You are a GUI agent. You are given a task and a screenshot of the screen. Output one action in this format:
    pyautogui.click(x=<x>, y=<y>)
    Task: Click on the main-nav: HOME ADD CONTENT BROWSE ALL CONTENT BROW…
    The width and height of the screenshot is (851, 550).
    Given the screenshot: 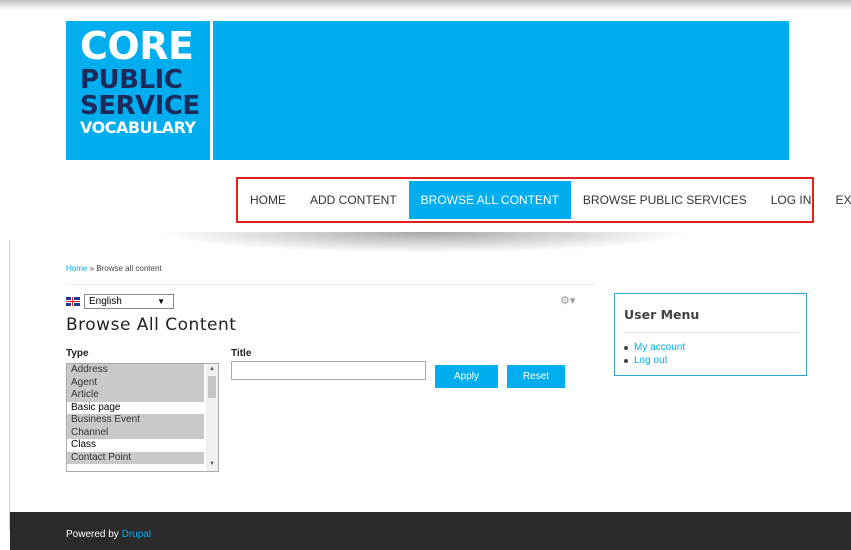 What is the action you would take?
    pyautogui.click(x=543, y=200)
    